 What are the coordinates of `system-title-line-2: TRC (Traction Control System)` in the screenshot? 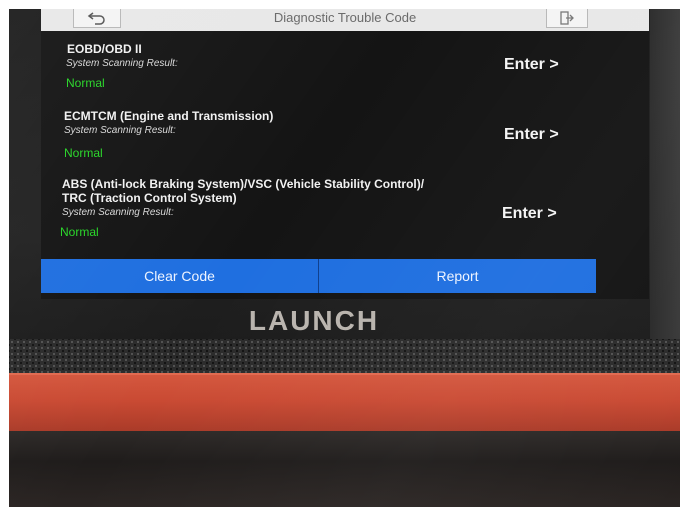 It's located at (149, 198).